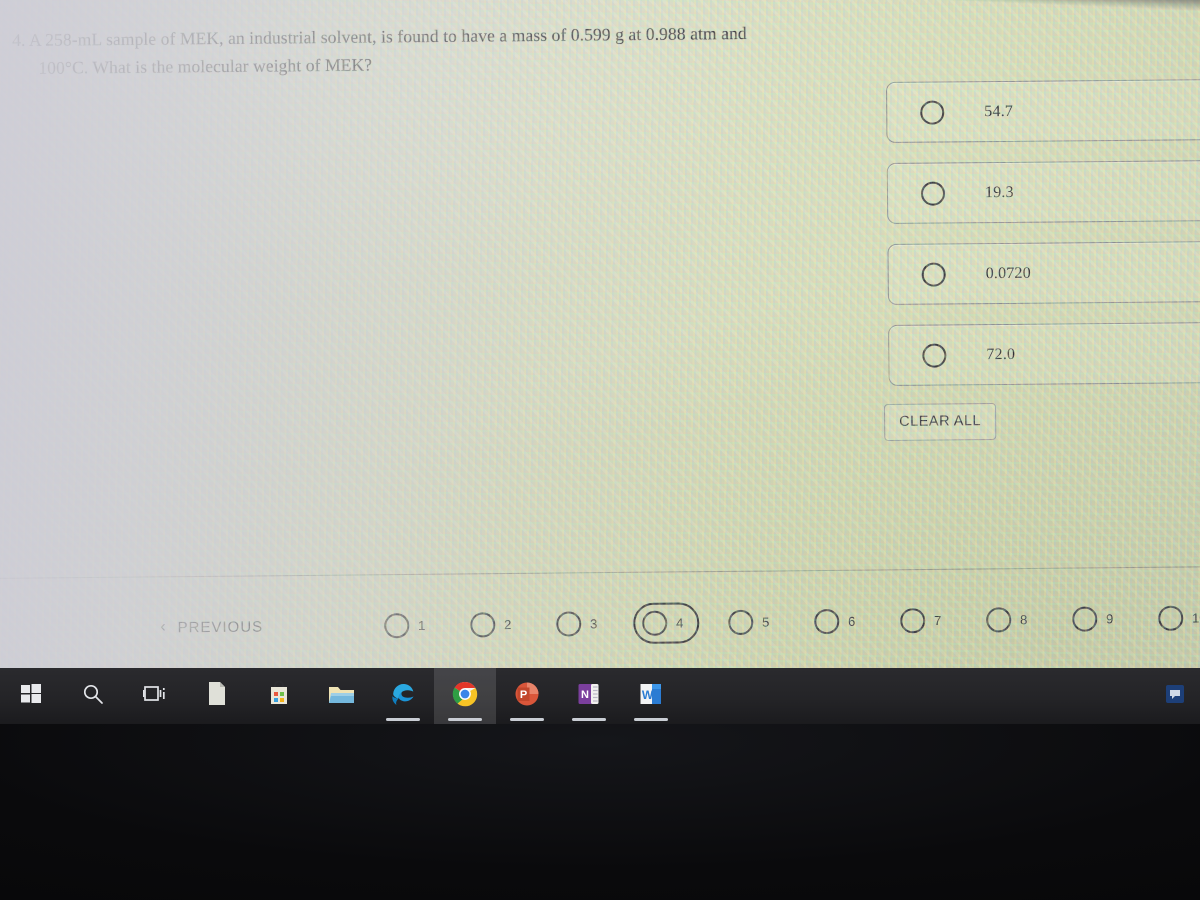  I want to click on pager-item-1: 1, so click(408, 625).